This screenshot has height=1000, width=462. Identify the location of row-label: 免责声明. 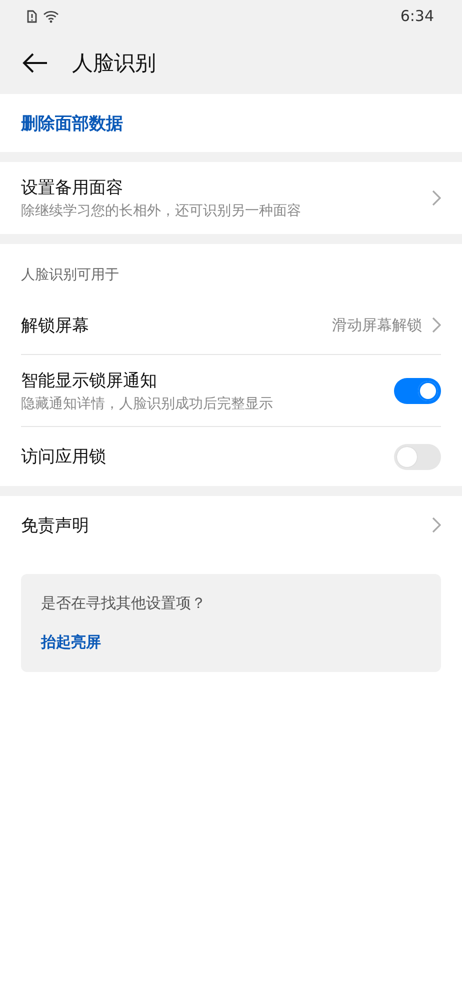
(55, 525).